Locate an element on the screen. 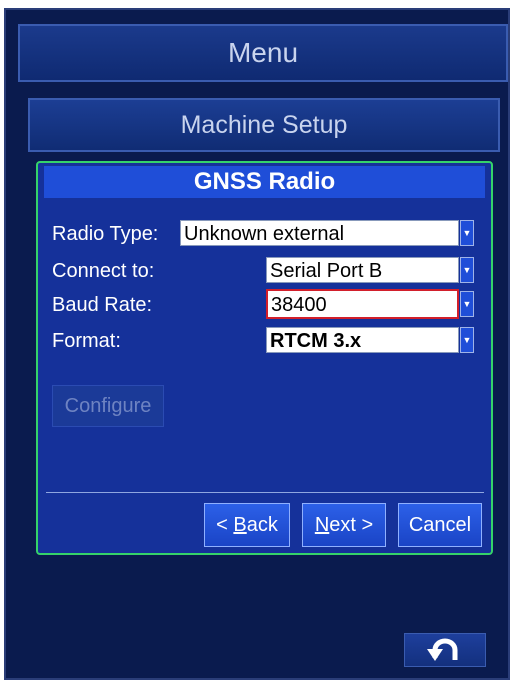  format-label: Format: is located at coordinates (86, 341).